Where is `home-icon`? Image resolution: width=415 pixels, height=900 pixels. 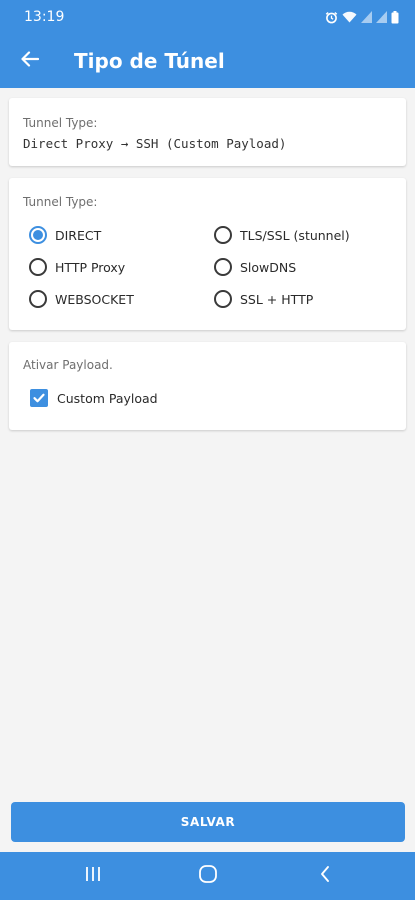
home-icon is located at coordinates (208, 876).